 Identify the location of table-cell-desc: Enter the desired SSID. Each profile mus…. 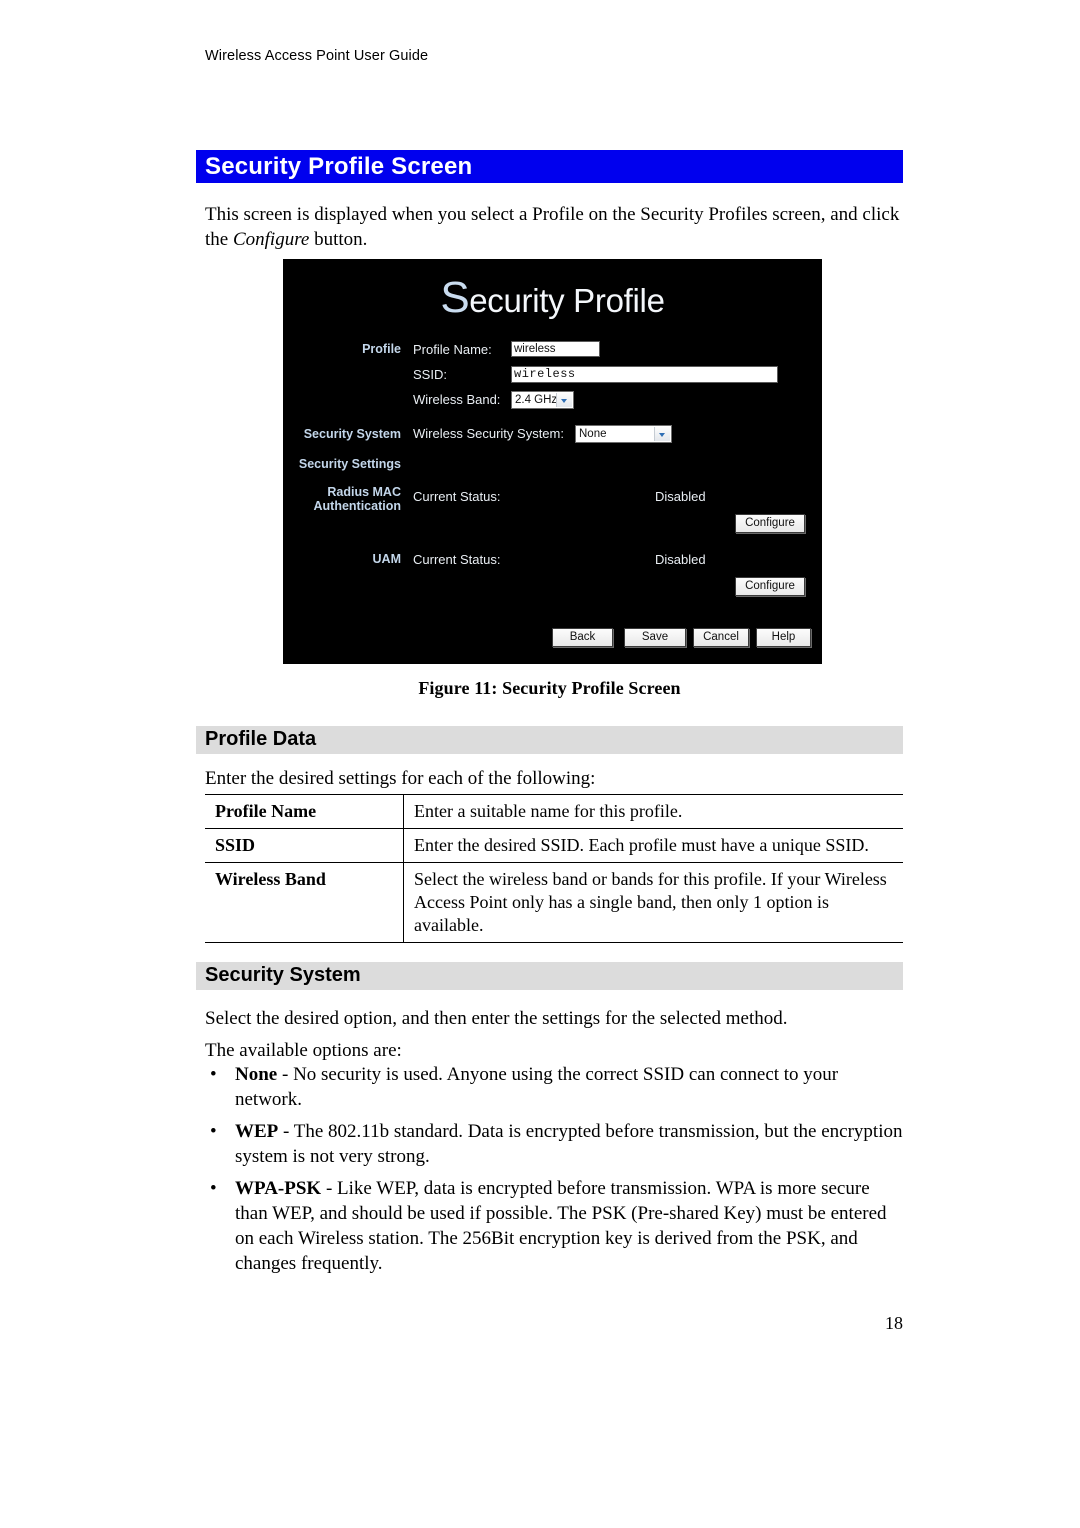
(653, 845).